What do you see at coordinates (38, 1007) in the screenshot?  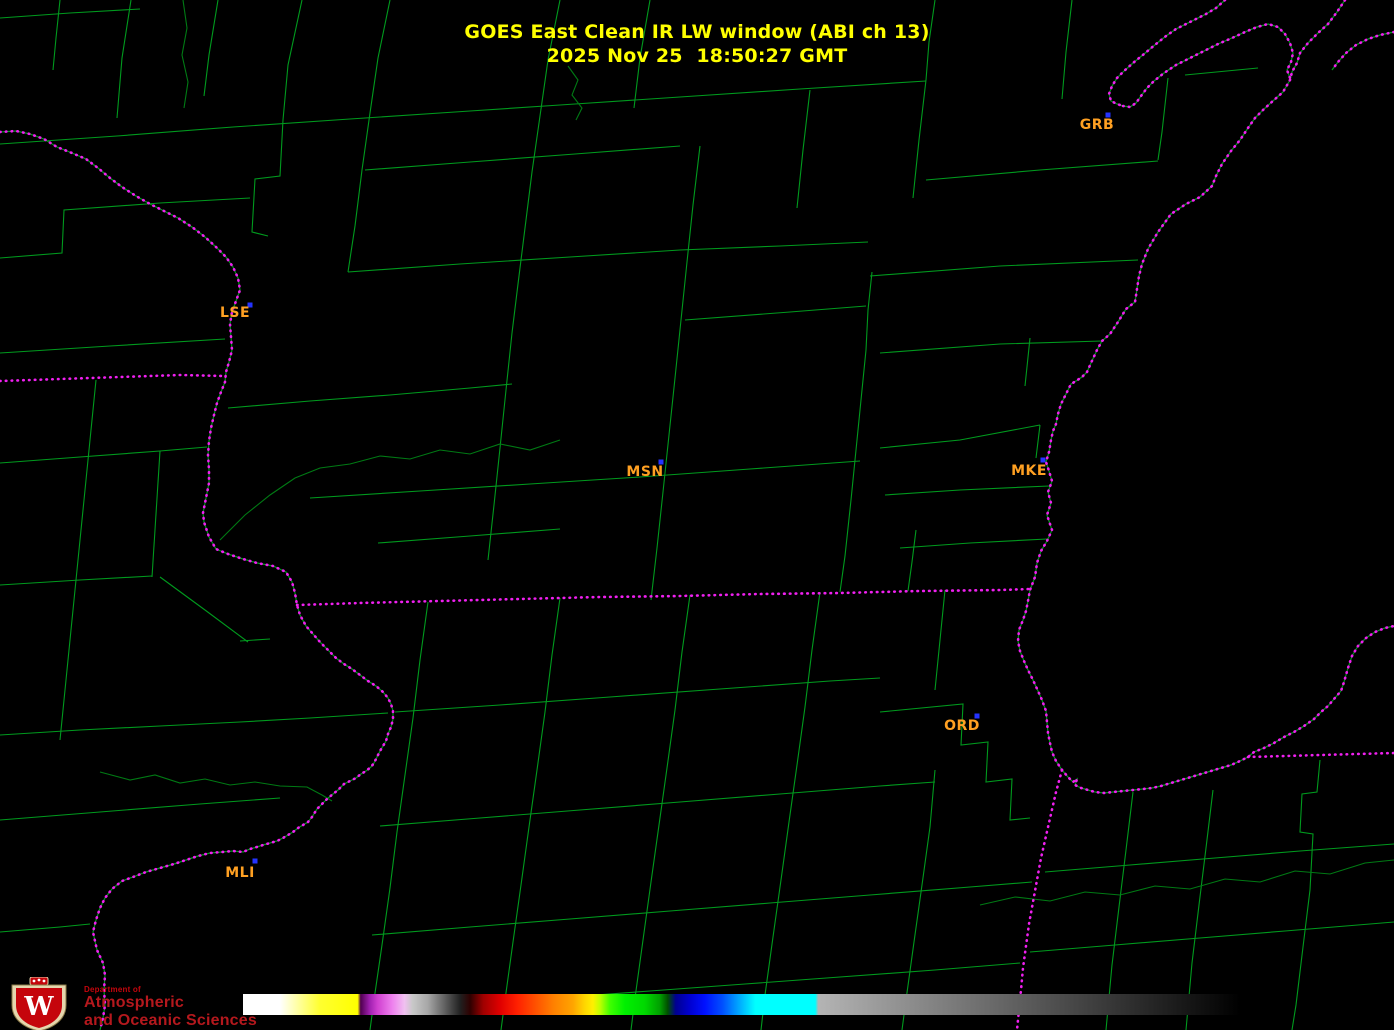 I see `svg-text: W` at bounding box center [38, 1007].